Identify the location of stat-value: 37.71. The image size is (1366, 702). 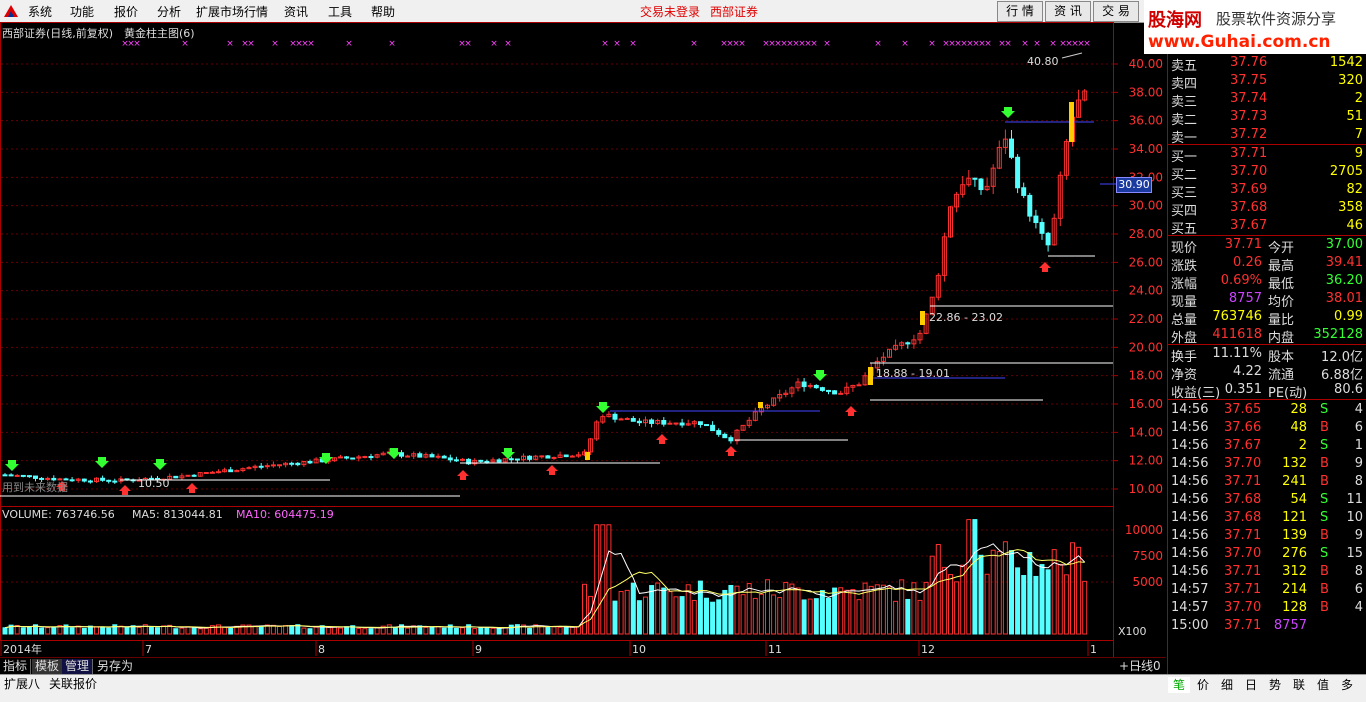
(1243, 244).